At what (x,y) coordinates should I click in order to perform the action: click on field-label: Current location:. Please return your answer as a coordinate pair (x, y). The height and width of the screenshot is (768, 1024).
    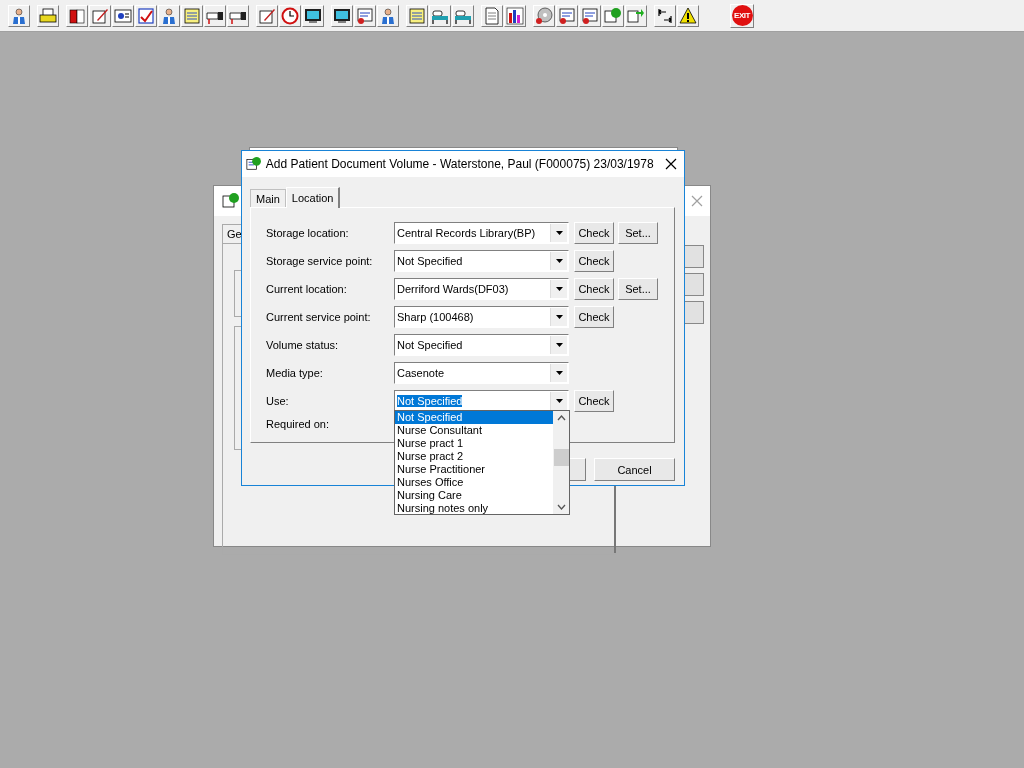
    Looking at the image, I should click on (307, 289).